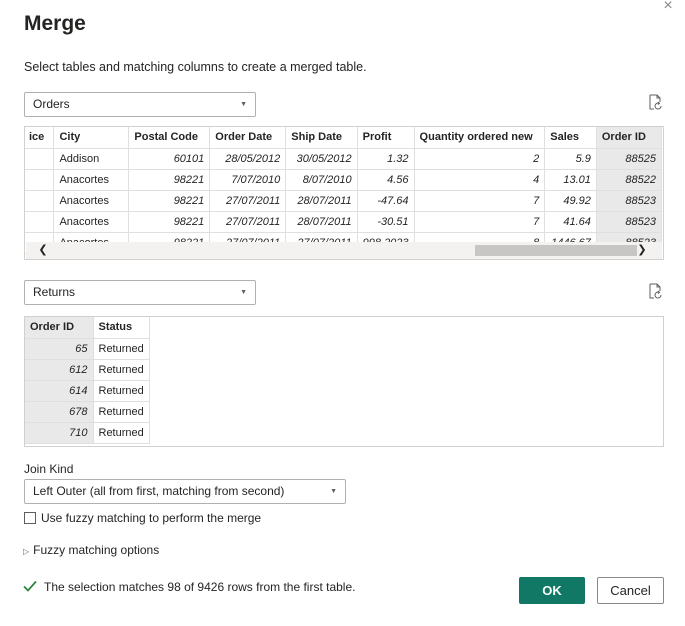 Image resolution: width=685 pixels, height=626 pixels. Describe the element at coordinates (26, 551) in the screenshot. I see `chevron-right-icon: ▷` at that location.